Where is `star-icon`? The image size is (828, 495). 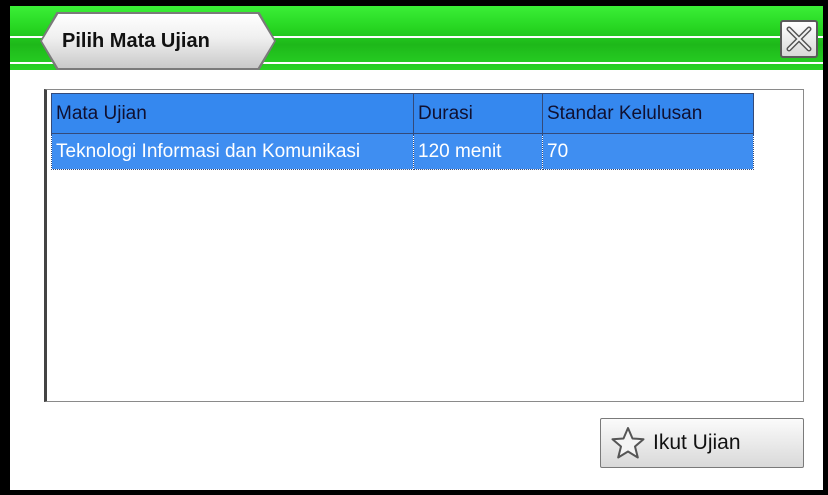 star-icon is located at coordinates (629, 443).